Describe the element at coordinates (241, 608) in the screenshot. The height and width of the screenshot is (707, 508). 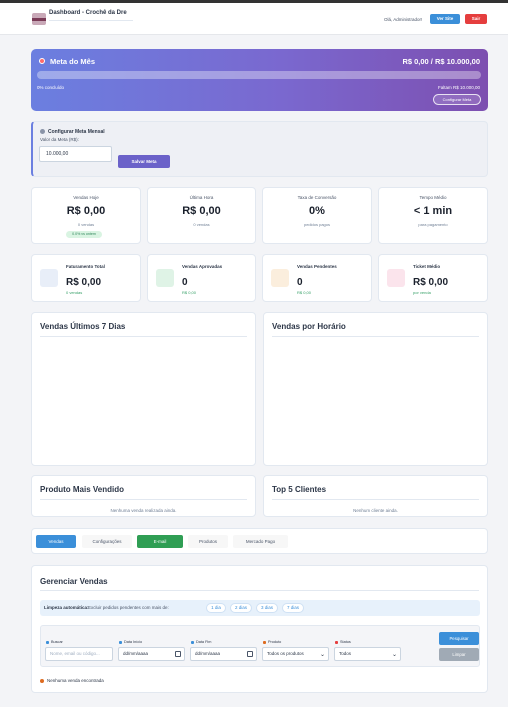
I see `cleanup-2-days-button: 2 dias` at that location.